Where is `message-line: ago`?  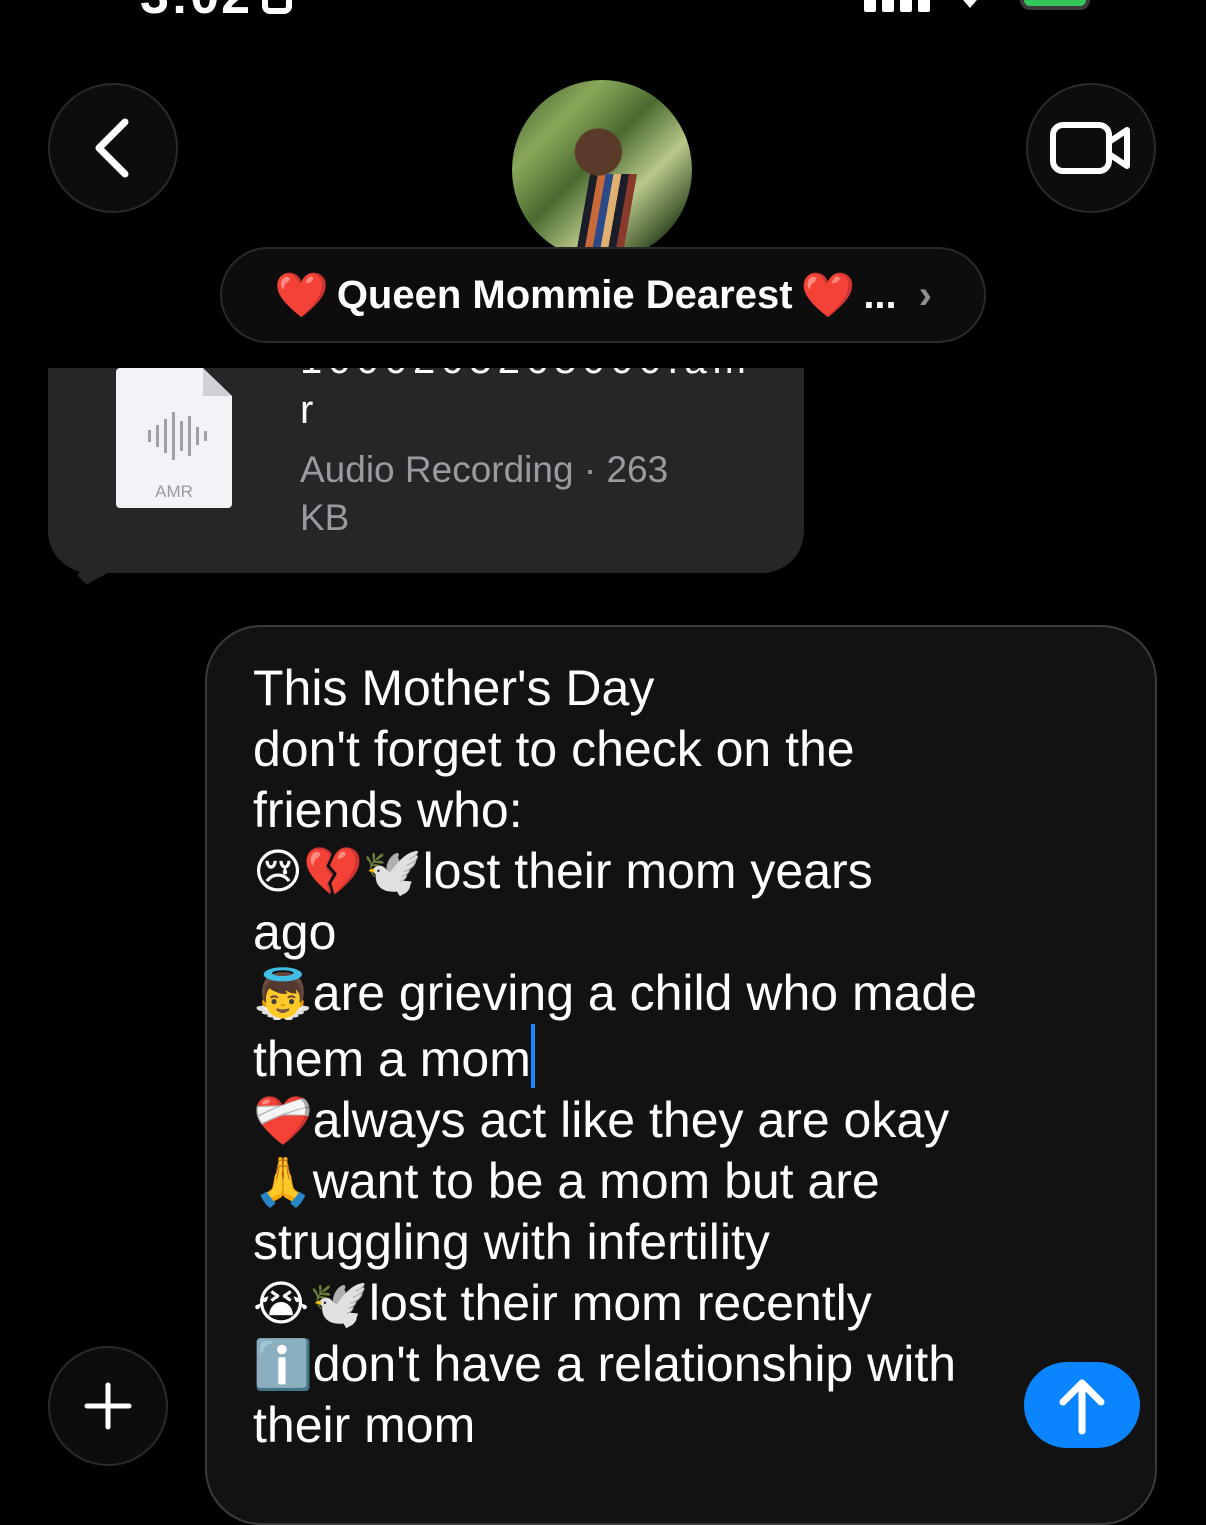 message-line: ago is located at coordinates (295, 932).